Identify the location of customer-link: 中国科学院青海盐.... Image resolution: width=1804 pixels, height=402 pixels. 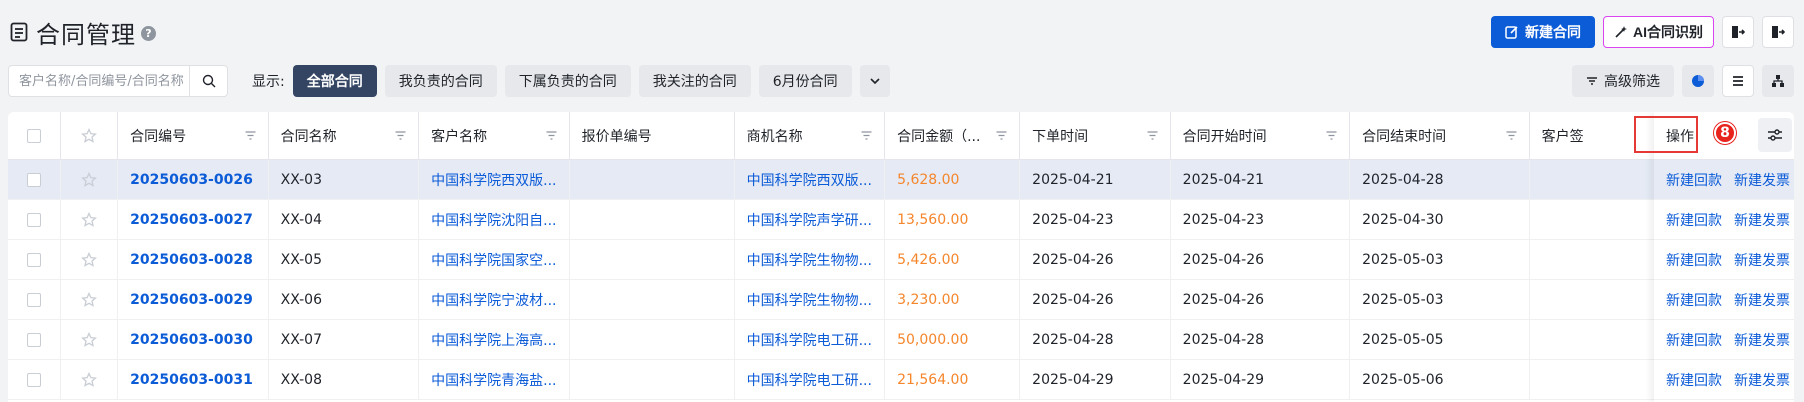
(494, 379).